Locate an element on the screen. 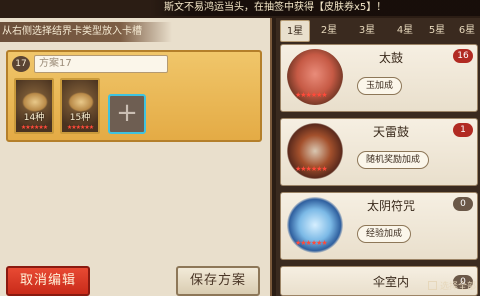  select-all-label: 选择全部 is located at coordinates (457, 287).